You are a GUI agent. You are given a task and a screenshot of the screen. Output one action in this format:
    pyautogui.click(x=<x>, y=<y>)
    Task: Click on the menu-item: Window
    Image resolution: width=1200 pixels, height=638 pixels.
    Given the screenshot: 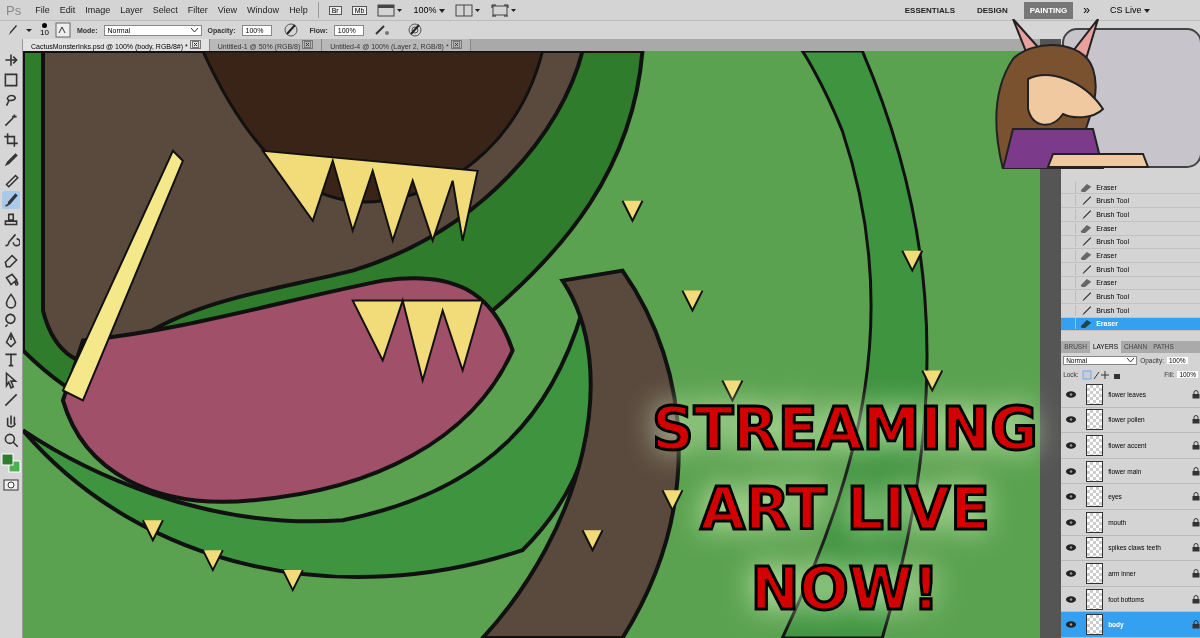 What is the action you would take?
    pyautogui.click(x=263, y=10)
    